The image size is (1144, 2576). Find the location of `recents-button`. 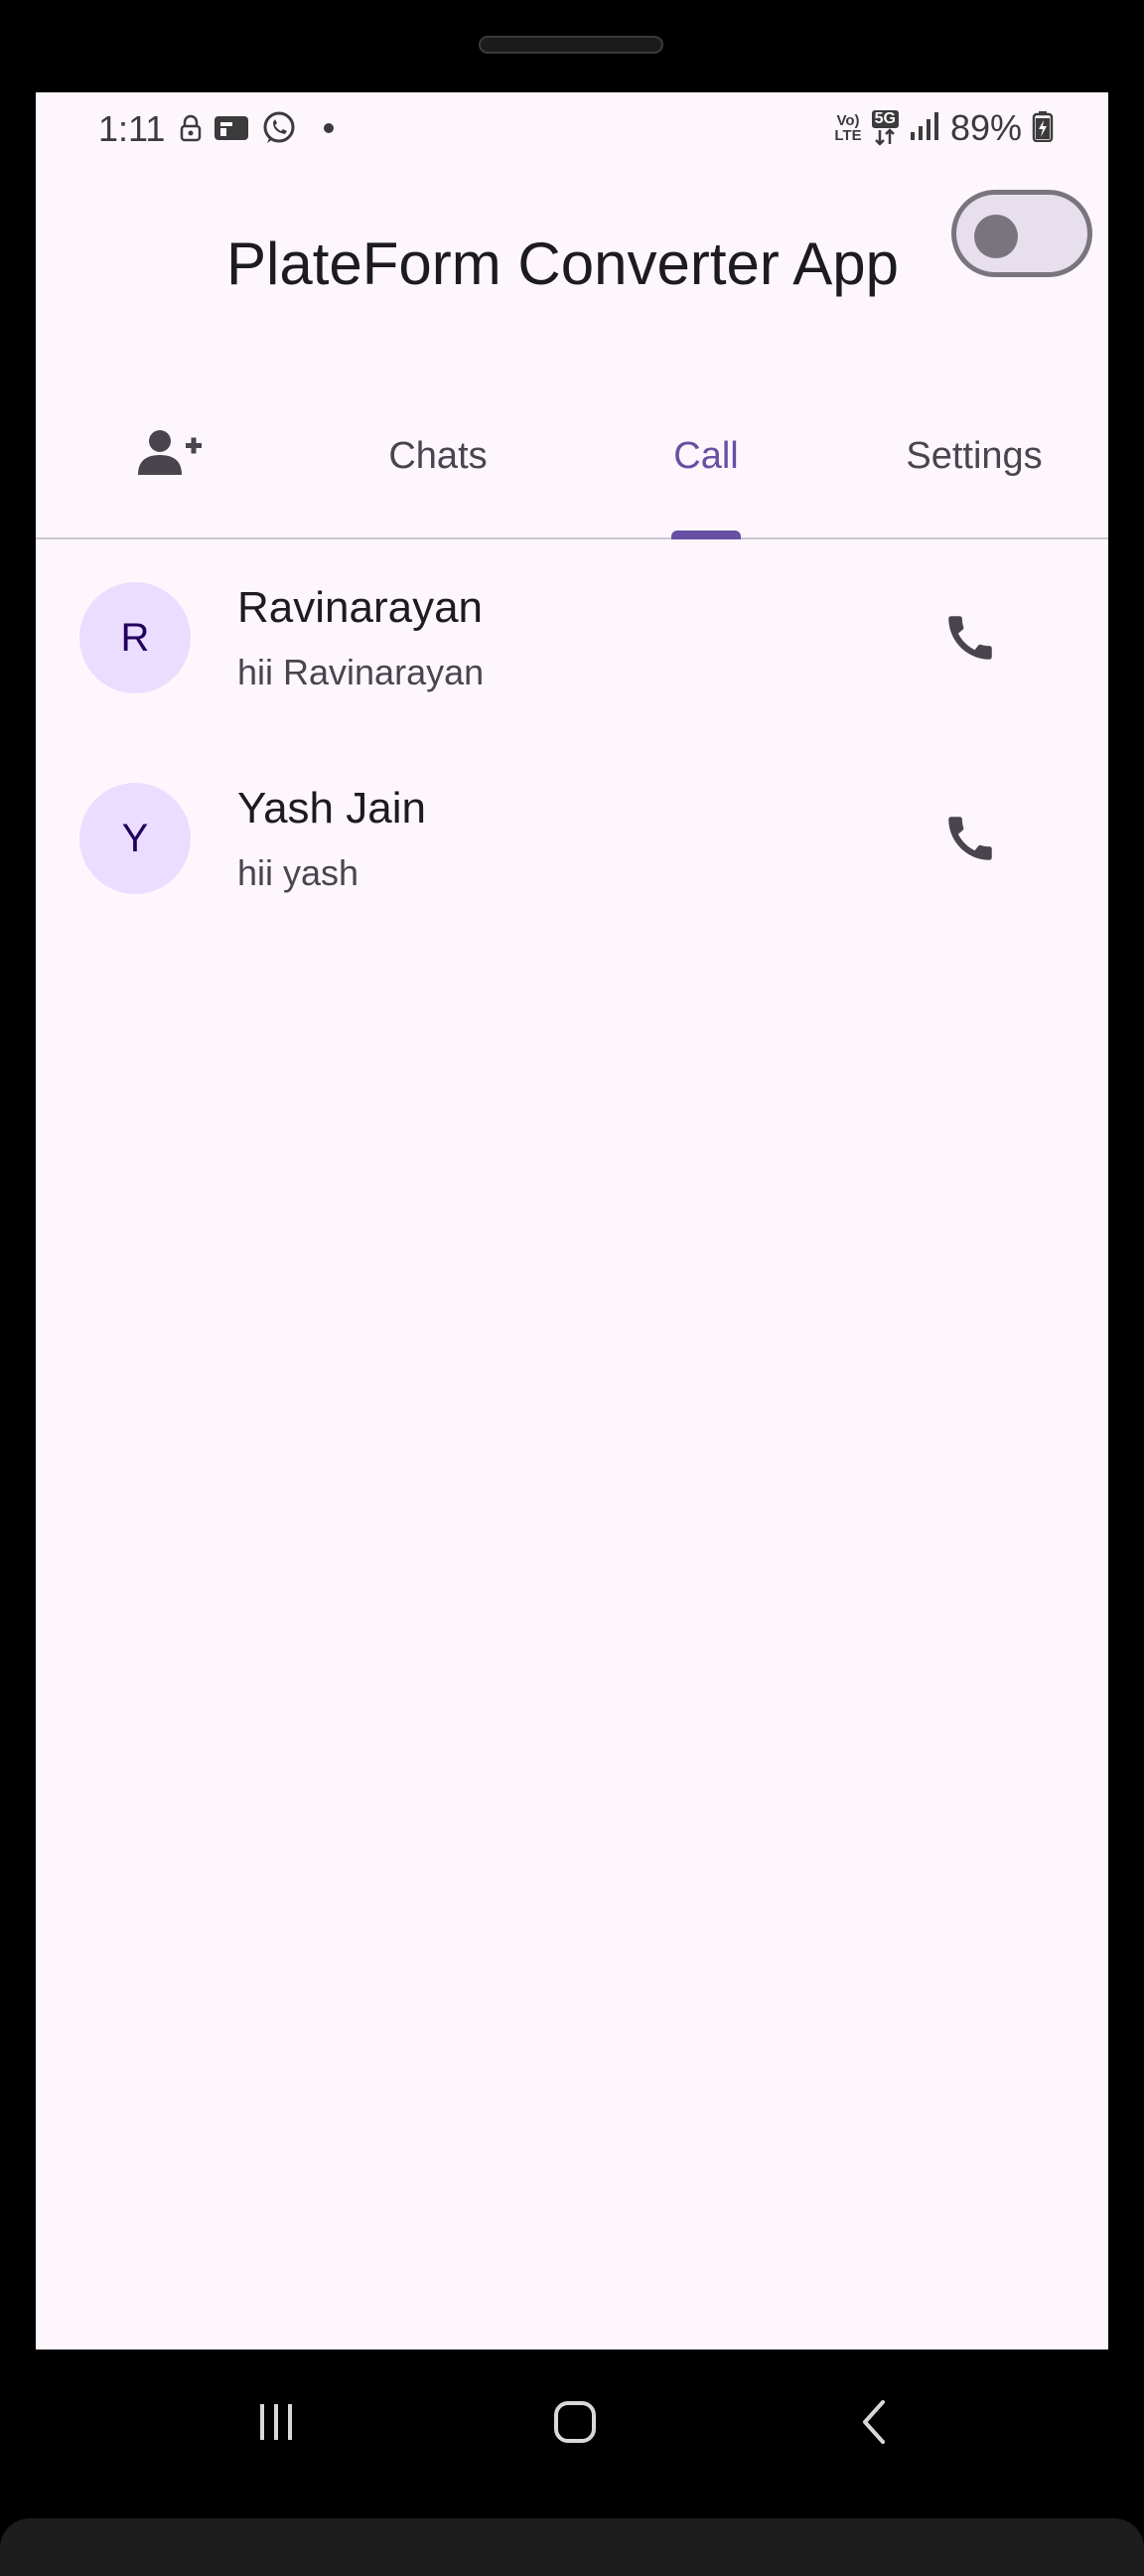

recents-button is located at coordinates (276, 2424).